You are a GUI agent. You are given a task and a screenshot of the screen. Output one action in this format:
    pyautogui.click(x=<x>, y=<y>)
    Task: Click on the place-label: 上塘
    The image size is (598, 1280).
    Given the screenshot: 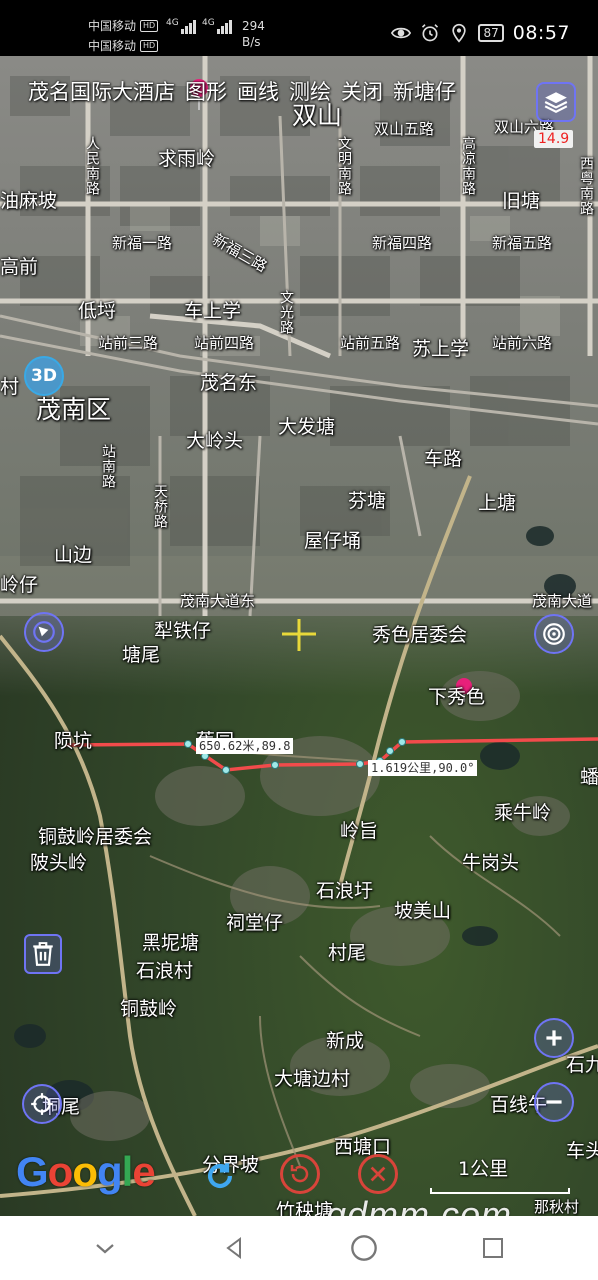 What is the action you would take?
    pyautogui.click(x=497, y=503)
    